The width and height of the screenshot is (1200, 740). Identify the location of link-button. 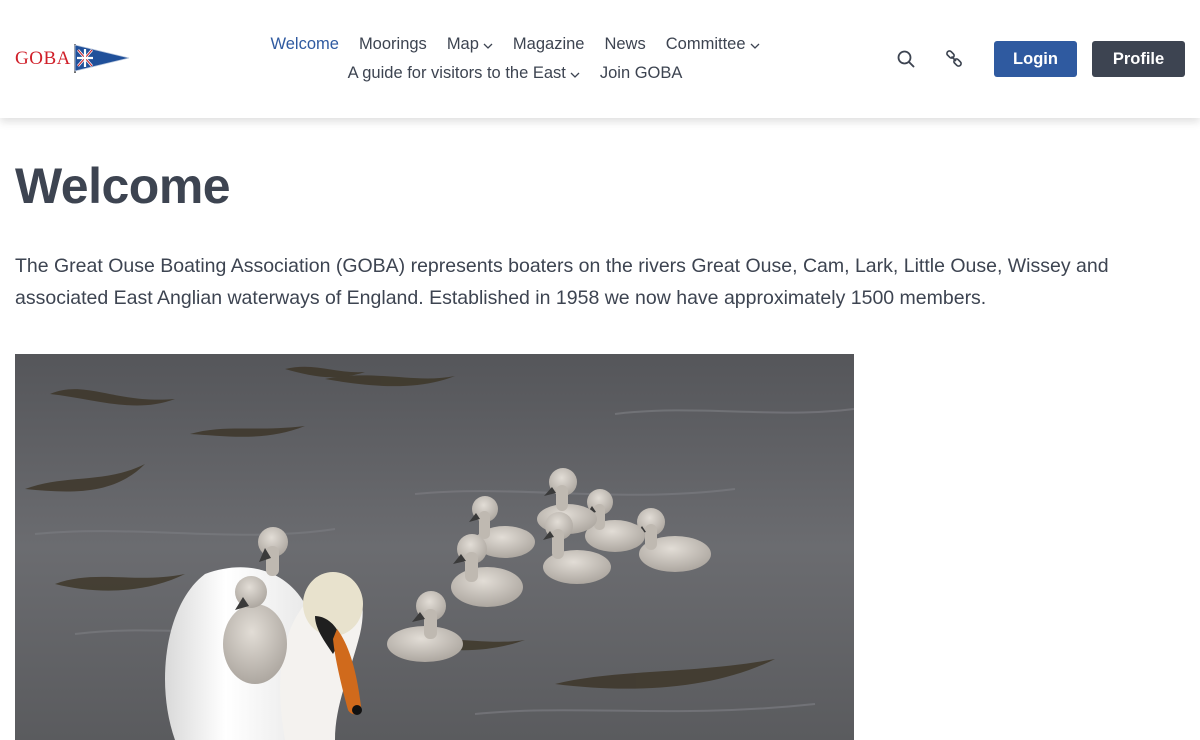
(954, 59).